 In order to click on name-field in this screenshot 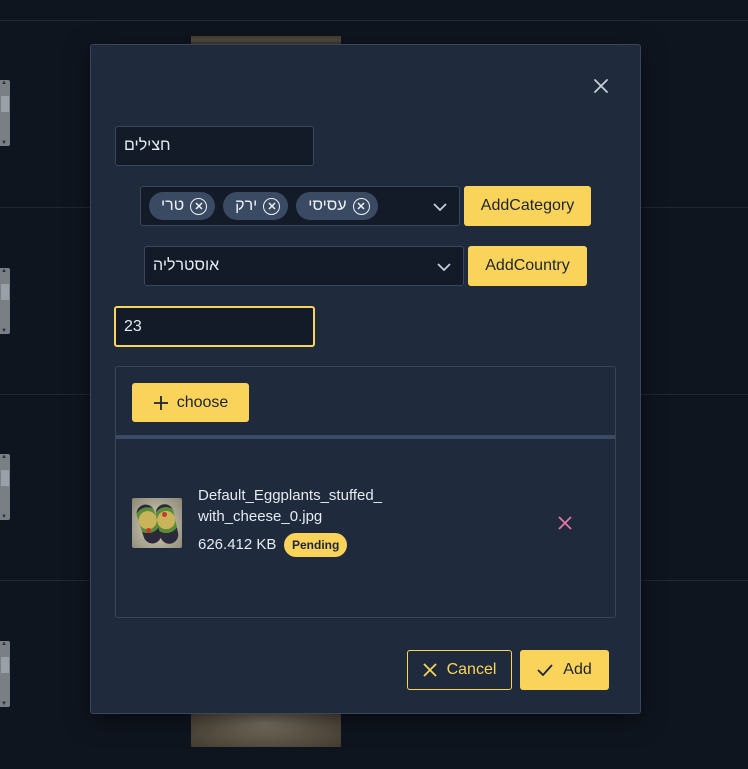, I will do `click(214, 146)`.